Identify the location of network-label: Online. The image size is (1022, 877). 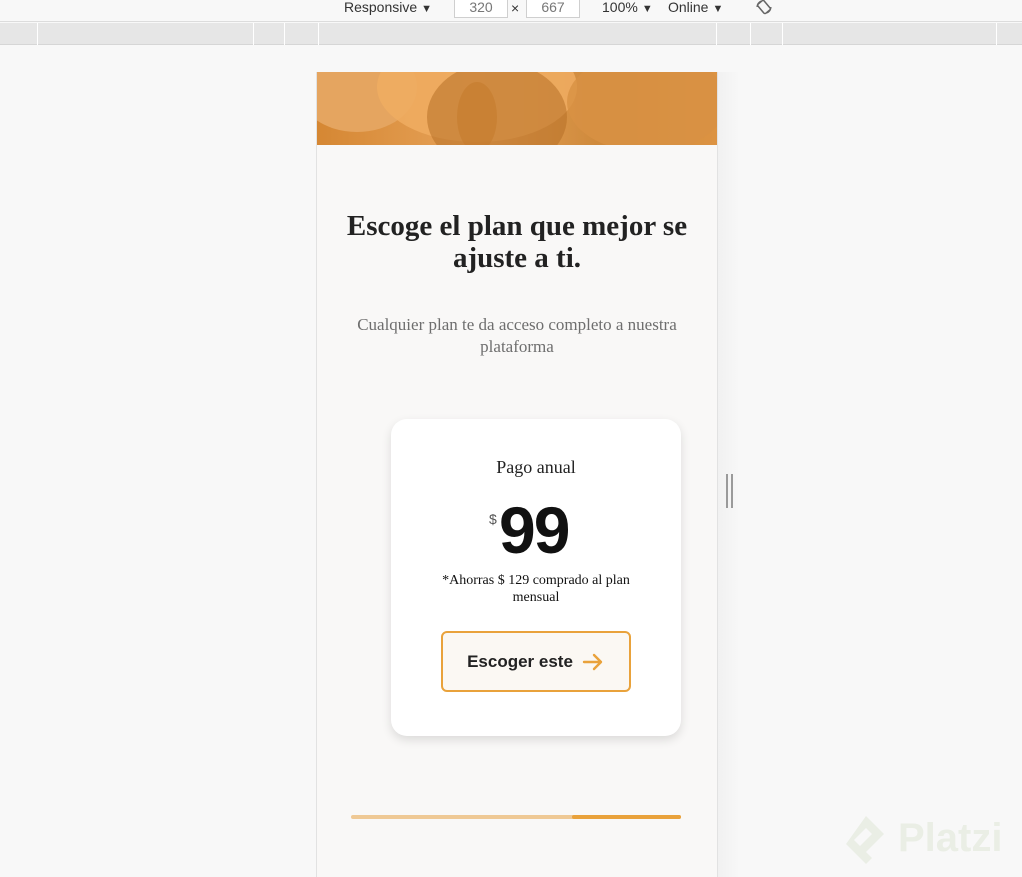
(688, 7).